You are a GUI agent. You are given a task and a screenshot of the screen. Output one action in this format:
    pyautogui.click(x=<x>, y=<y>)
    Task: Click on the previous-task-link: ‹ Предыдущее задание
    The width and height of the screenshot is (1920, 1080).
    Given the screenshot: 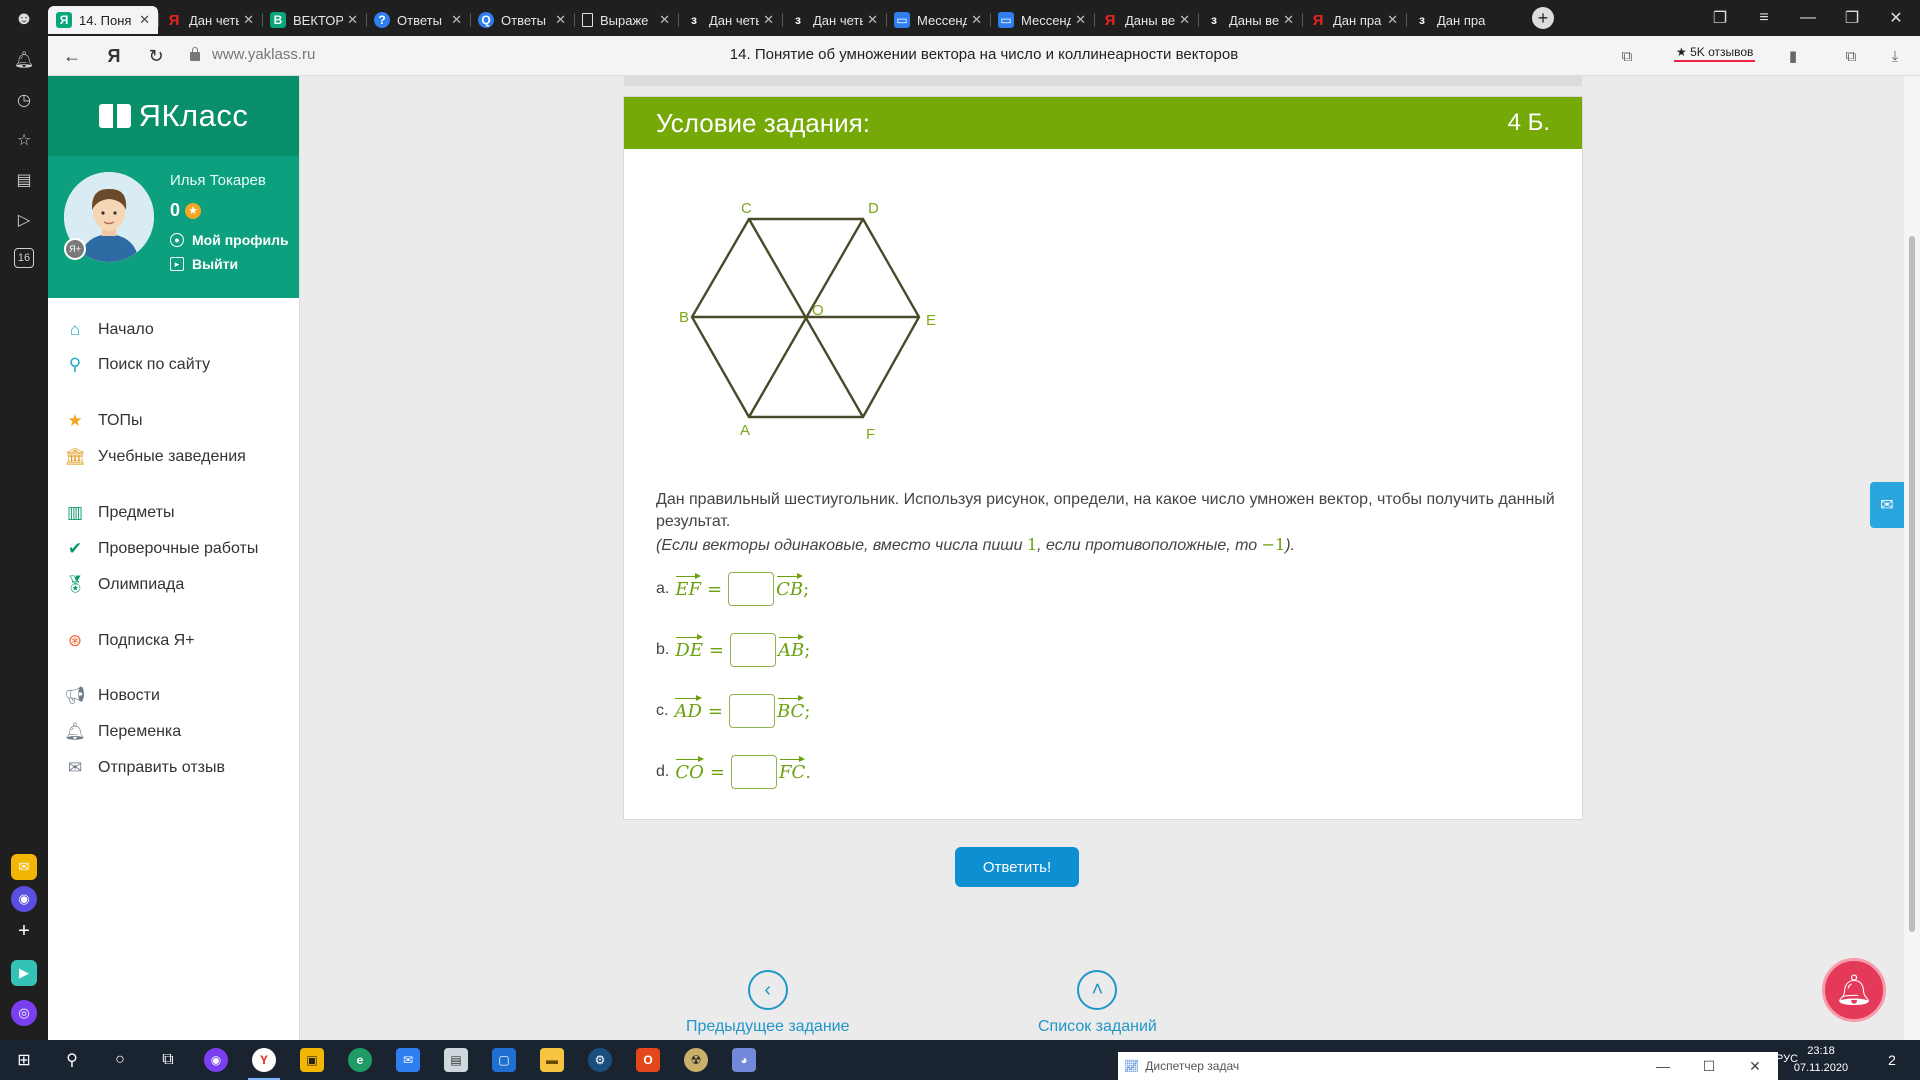 What is the action you would take?
    pyautogui.click(x=767, y=1003)
    